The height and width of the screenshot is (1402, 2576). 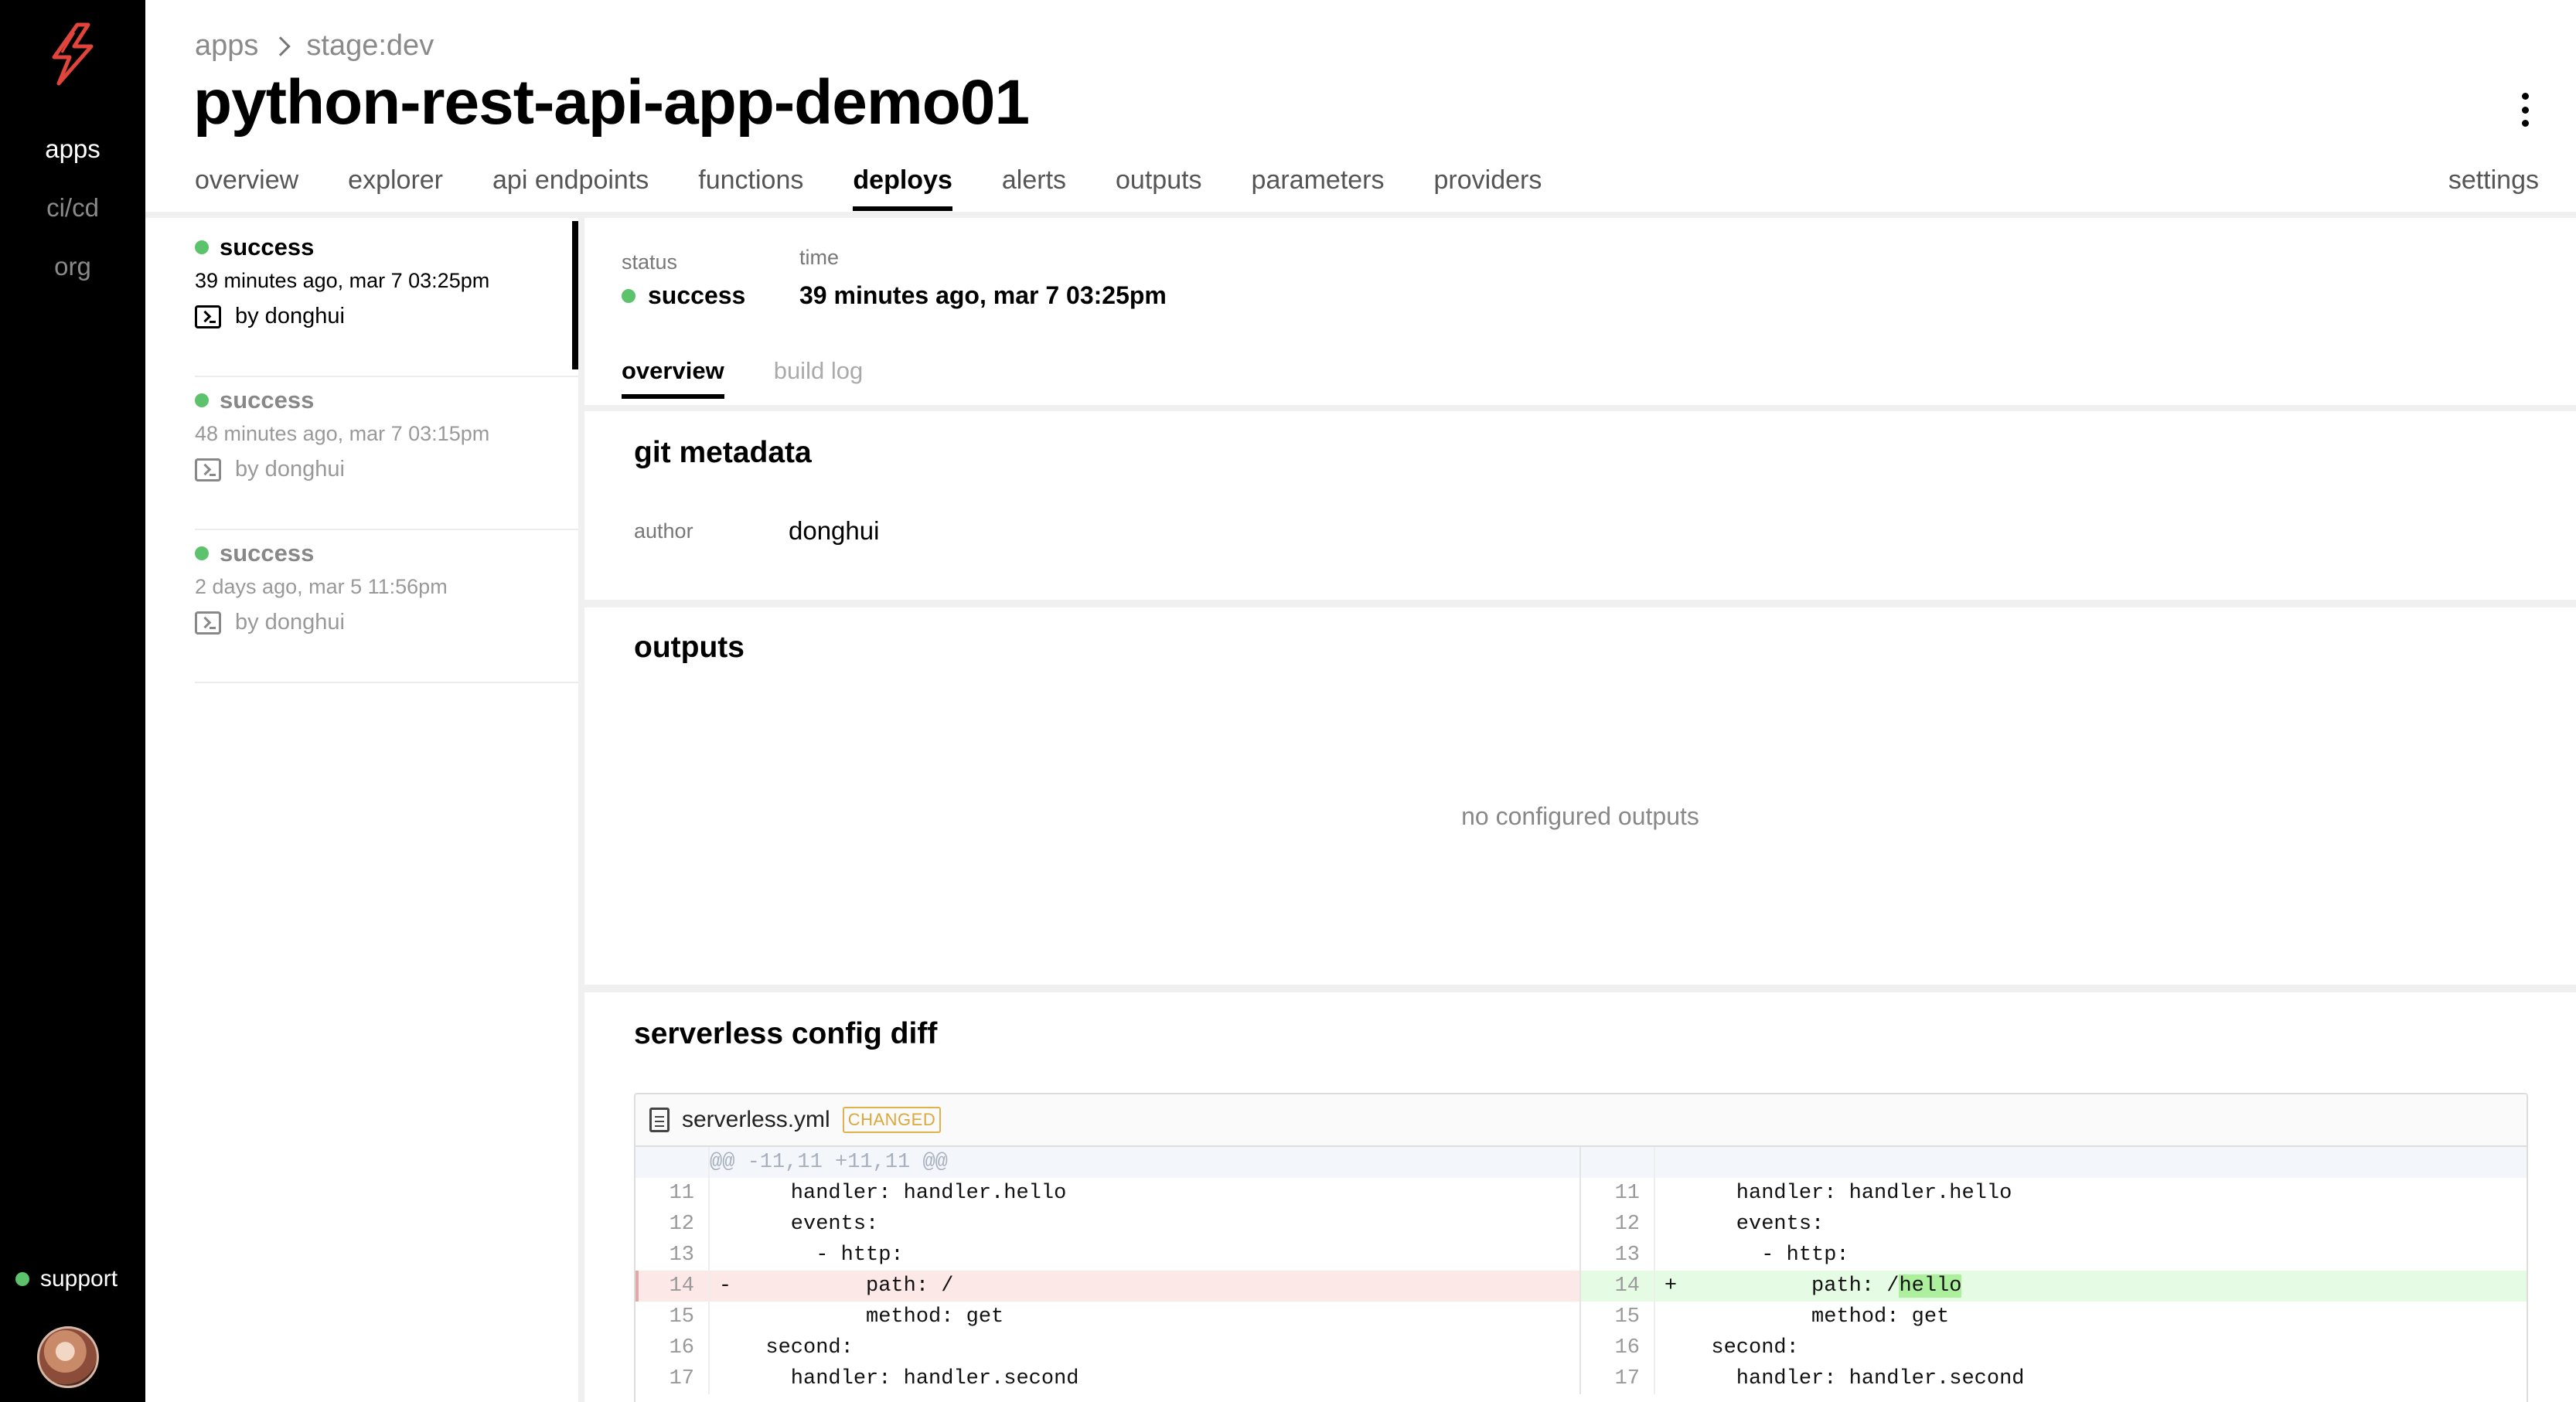 What do you see at coordinates (72, 701) in the screenshot?
I see `left-nav: apps ci/cd org support` at bounding box center [72, 701].